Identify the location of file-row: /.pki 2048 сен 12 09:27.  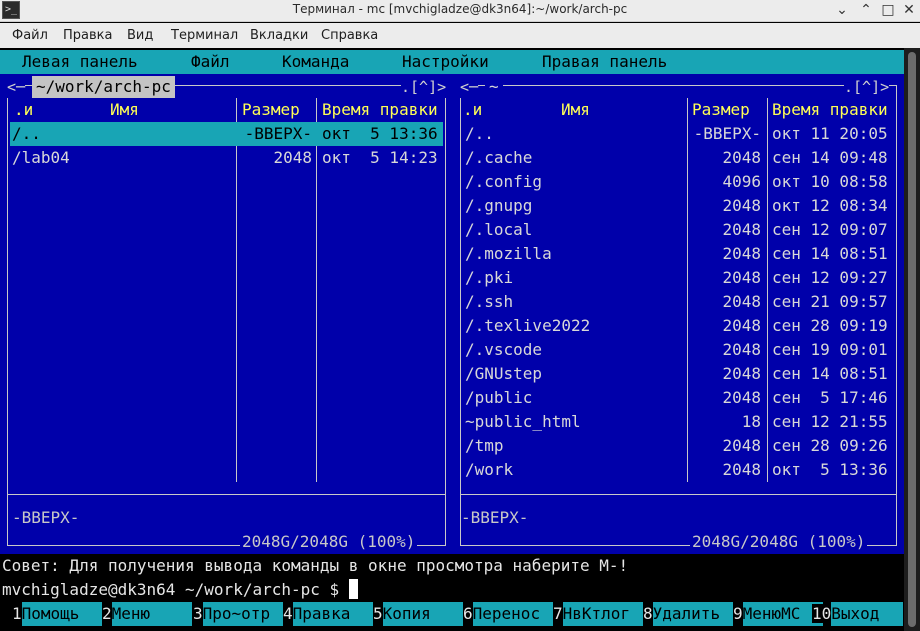
(678, 278).